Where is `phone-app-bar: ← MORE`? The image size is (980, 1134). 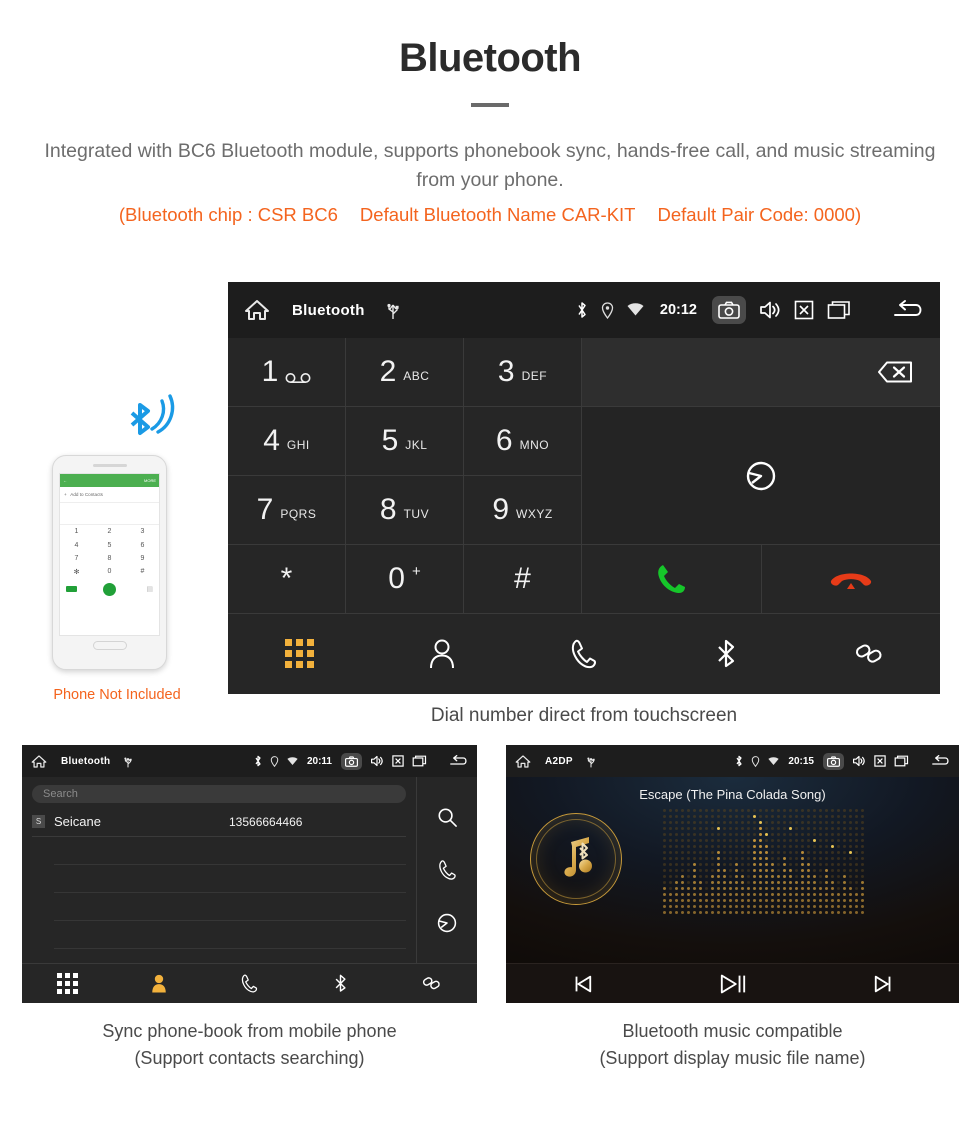
phone-app-bar: ← MORE is located at coordinates (109, 480).